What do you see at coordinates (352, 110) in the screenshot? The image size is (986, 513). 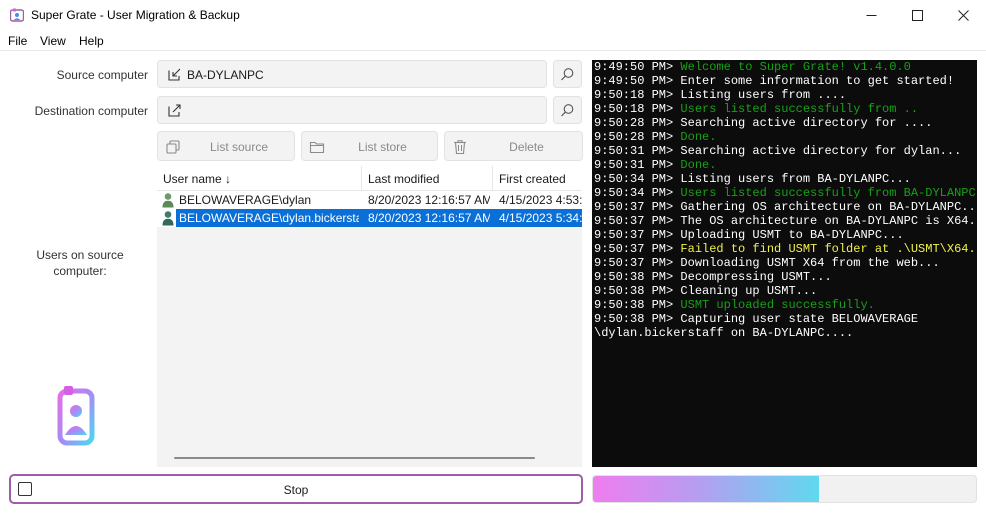 I see `destination-computer-field` at bounding box center [352, 110].